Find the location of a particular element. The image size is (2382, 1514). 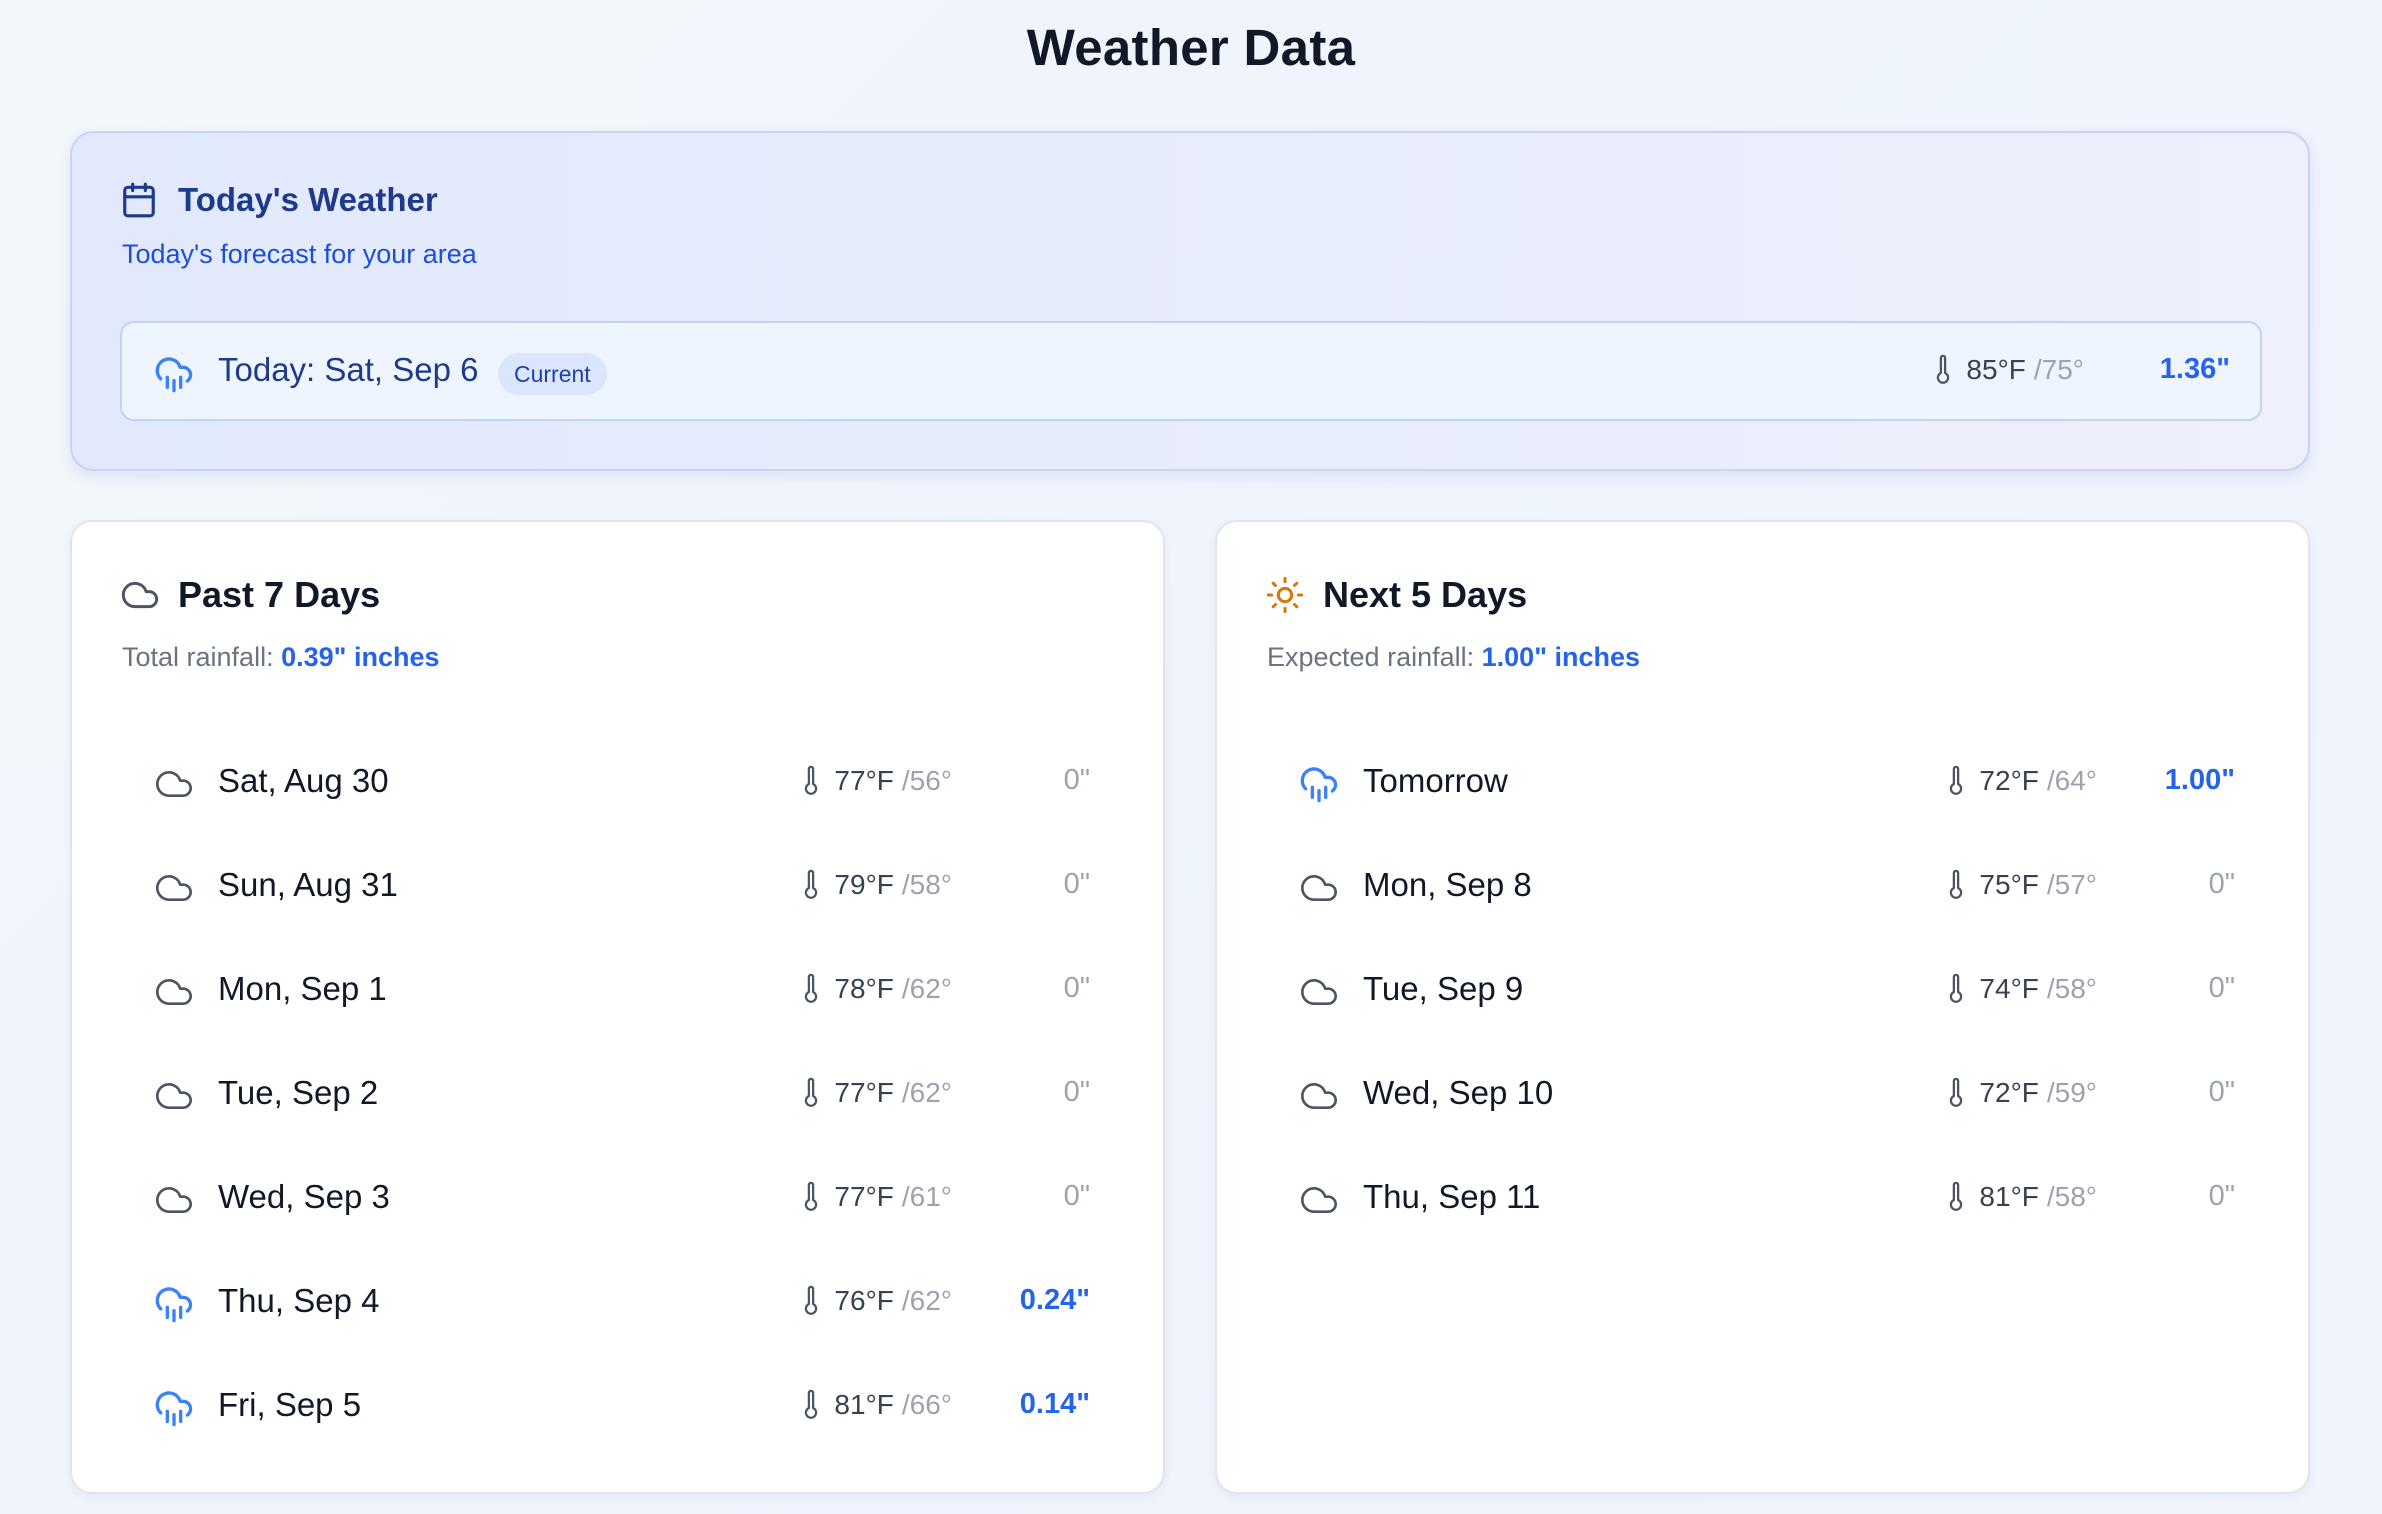

high-temp: 76°F is located at coordinates (864, 1300).